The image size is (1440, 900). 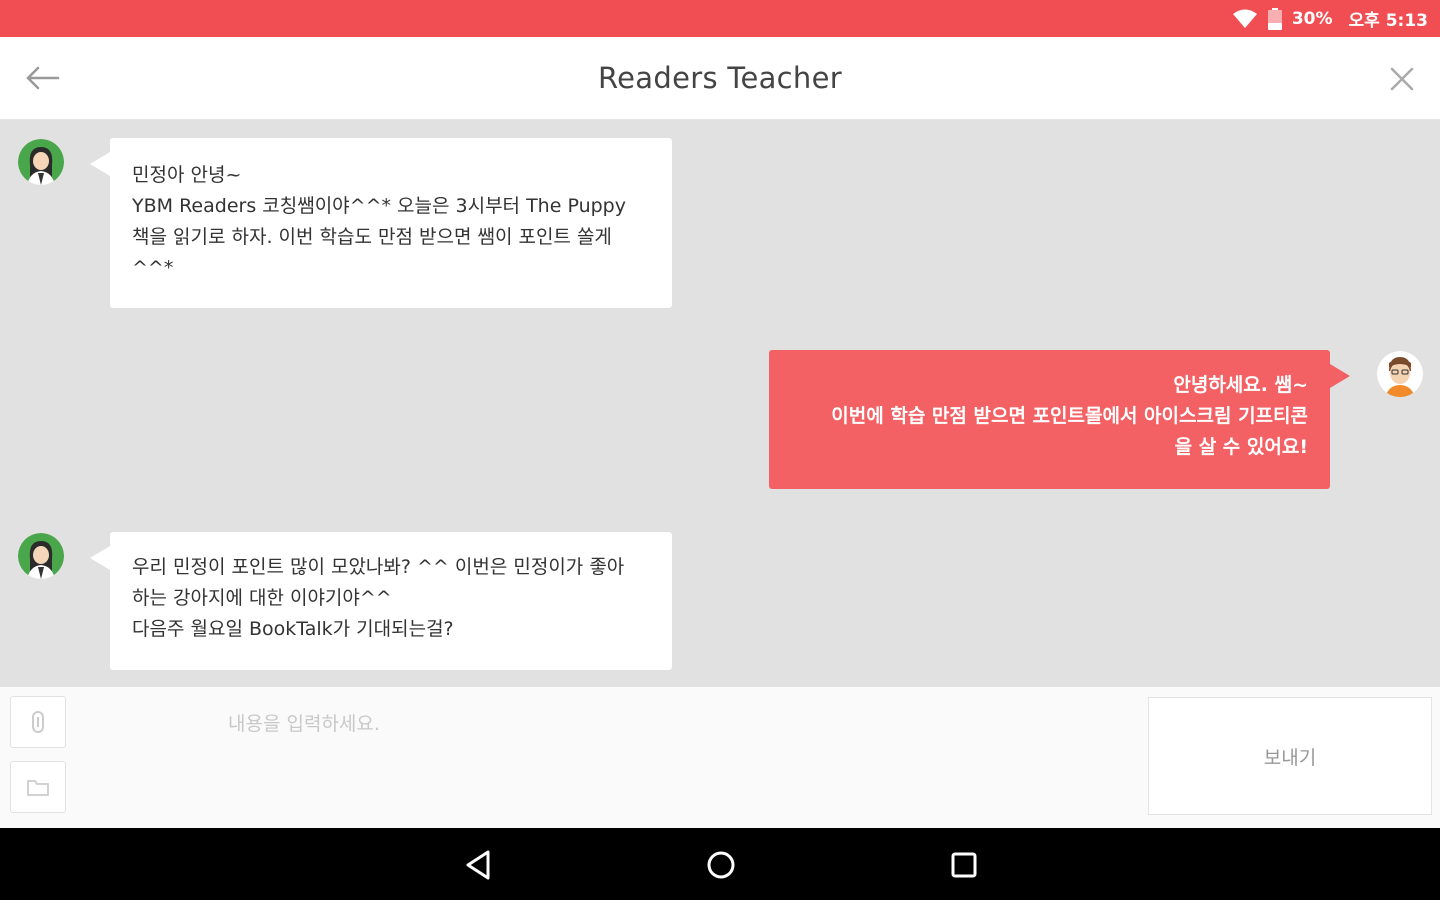 I want to click on attach-button, so click(x=38, y=722).